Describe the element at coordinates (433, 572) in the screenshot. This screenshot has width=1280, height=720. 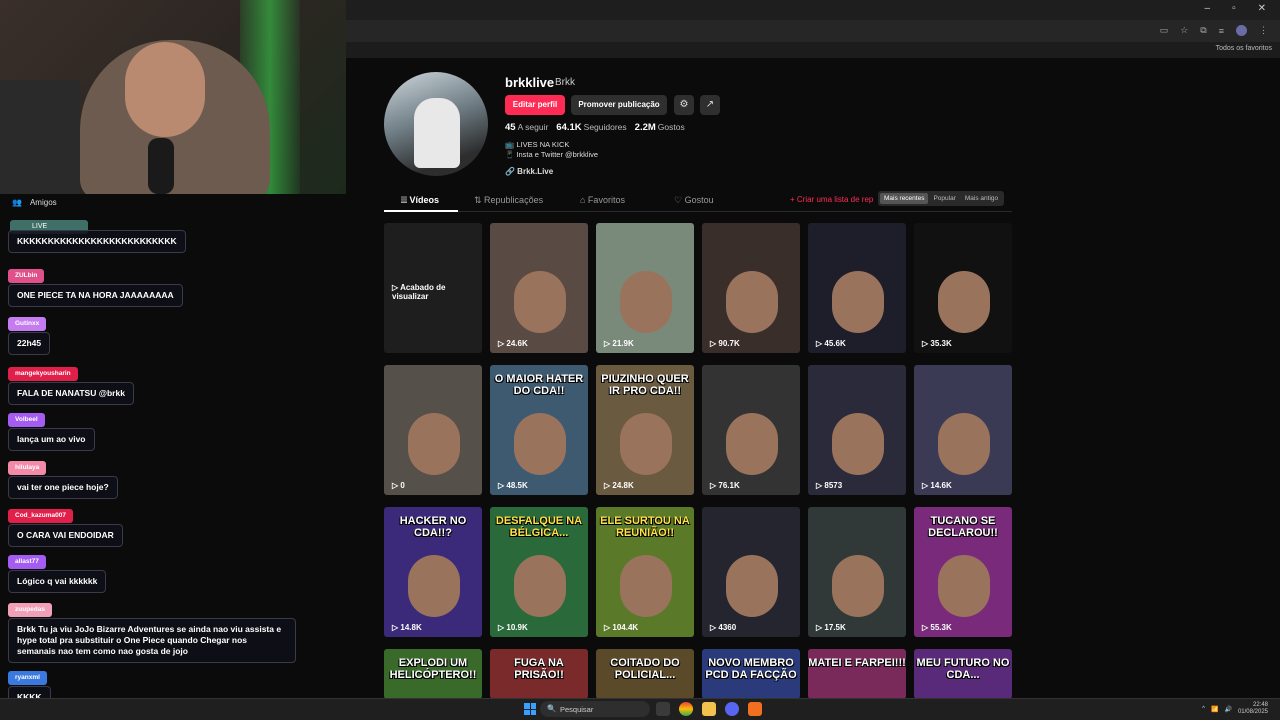
I see `video-card: HACKER NO CDA!!? ▷ 14.8K` at that location.